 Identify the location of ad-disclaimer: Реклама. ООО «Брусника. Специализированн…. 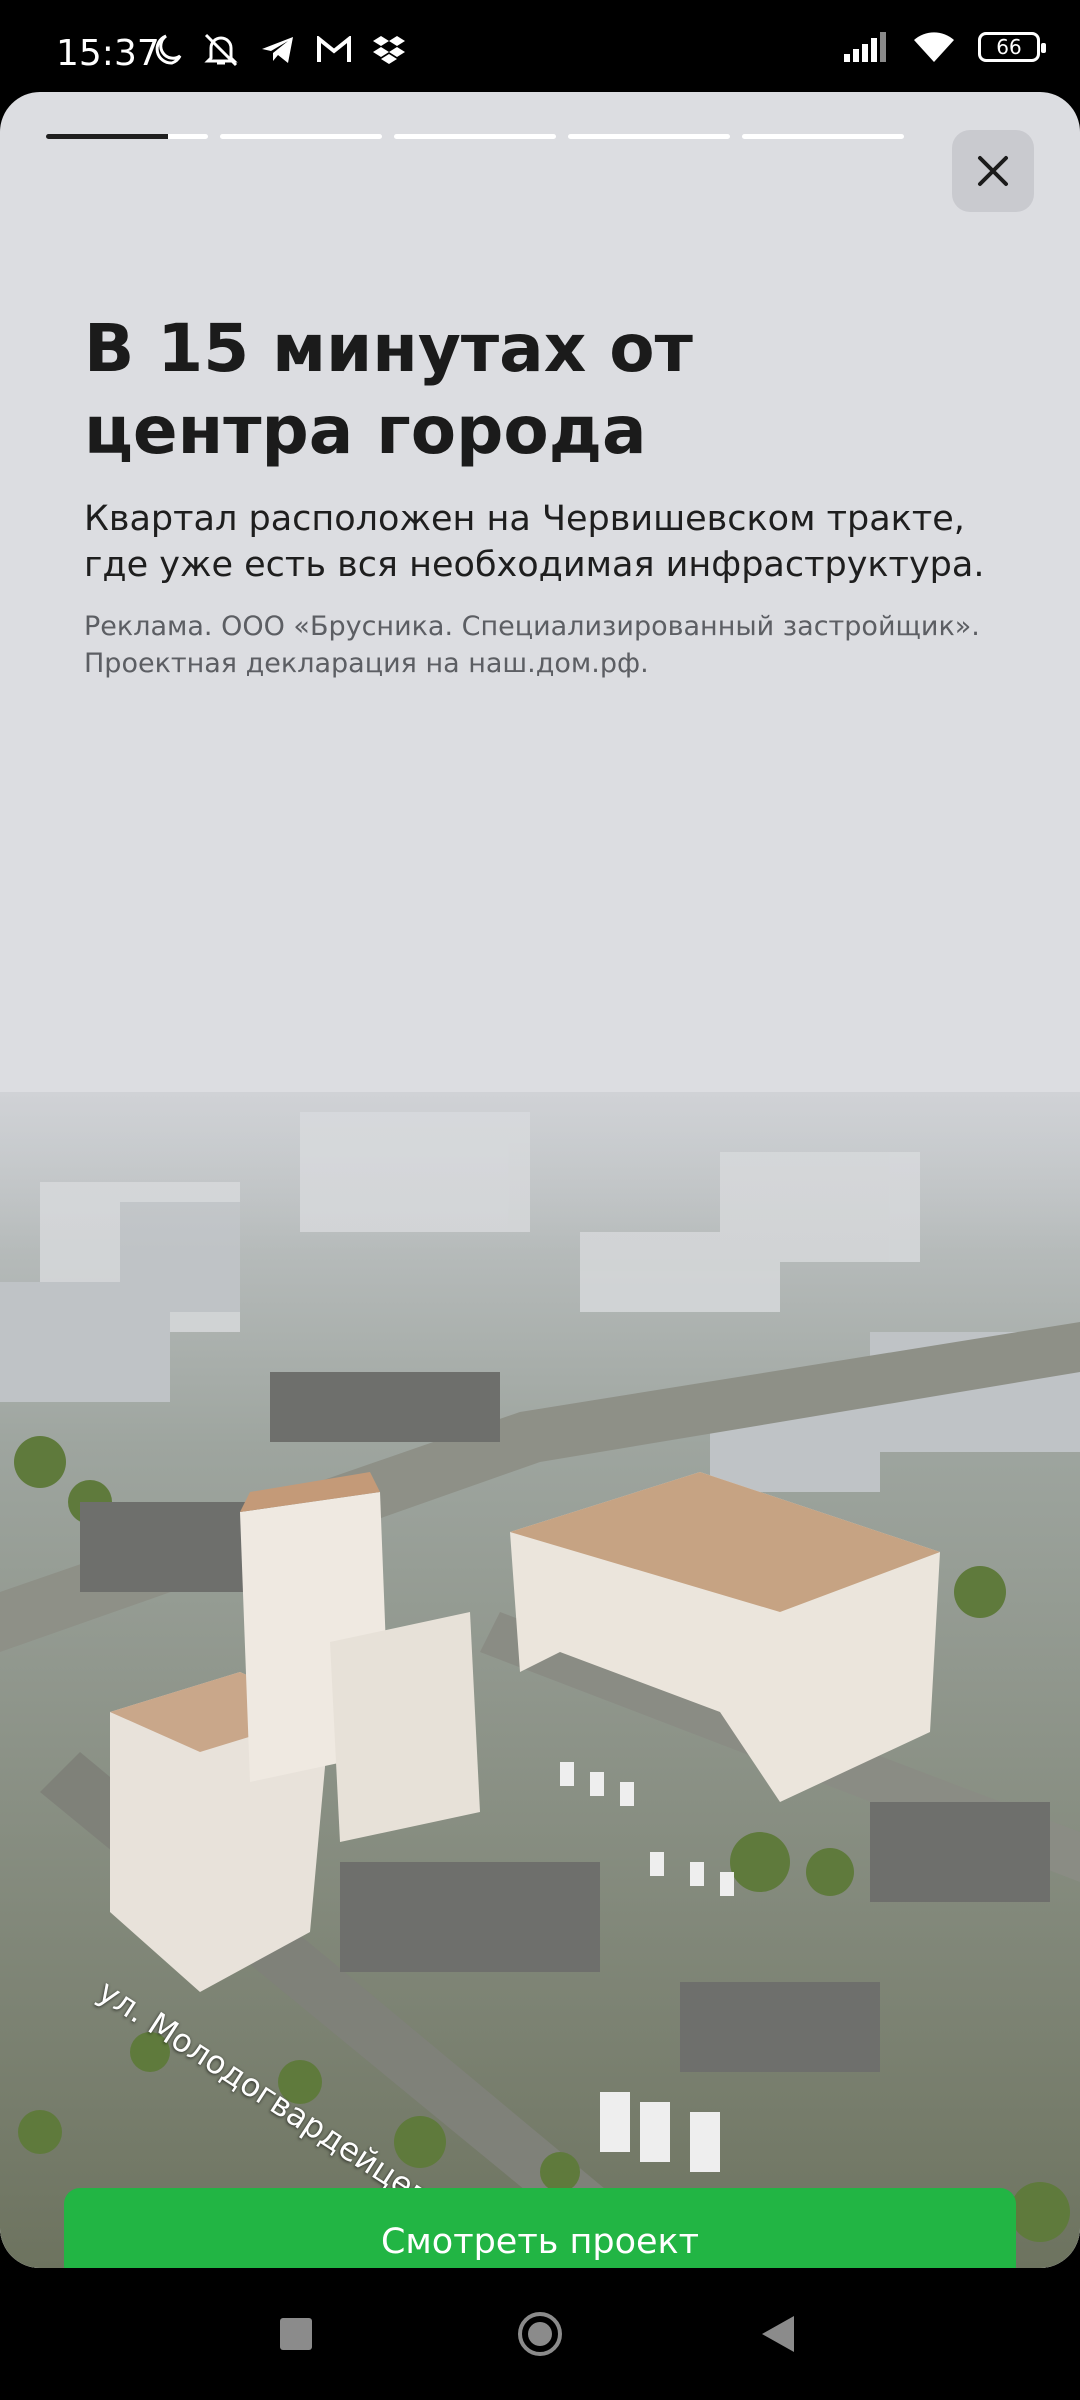
(532, 645).